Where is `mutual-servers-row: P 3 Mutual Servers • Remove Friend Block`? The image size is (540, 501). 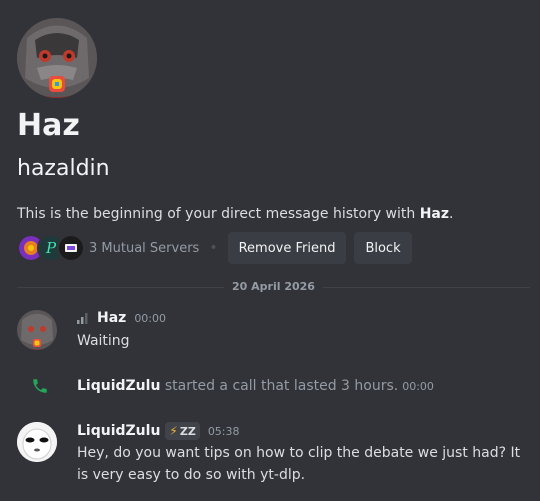 mutual-servers-row: P 3 Mutual Servers • Remove Friend Block is located at coordinates (214, 248).